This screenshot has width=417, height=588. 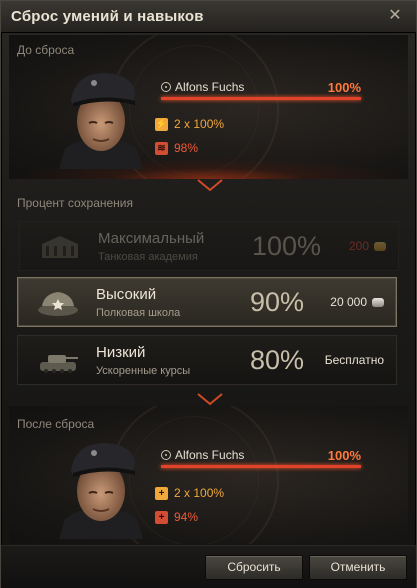 What do you see at coordinates (60, 247) in the screenshot?
I see `academy-icon` at bounding box center [60, 247].